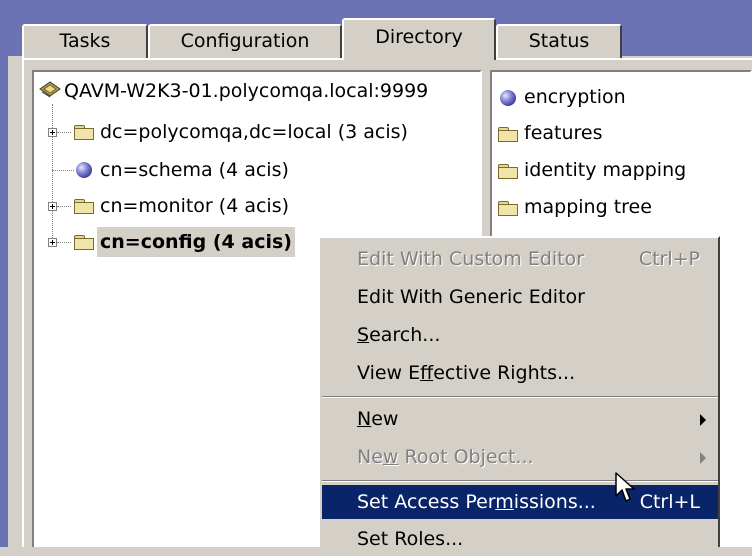 This screenshot has width=752, height=556. Describe the element at coordinates (559, 41) in the screenshot. I see `tab-status: Status` at that location.